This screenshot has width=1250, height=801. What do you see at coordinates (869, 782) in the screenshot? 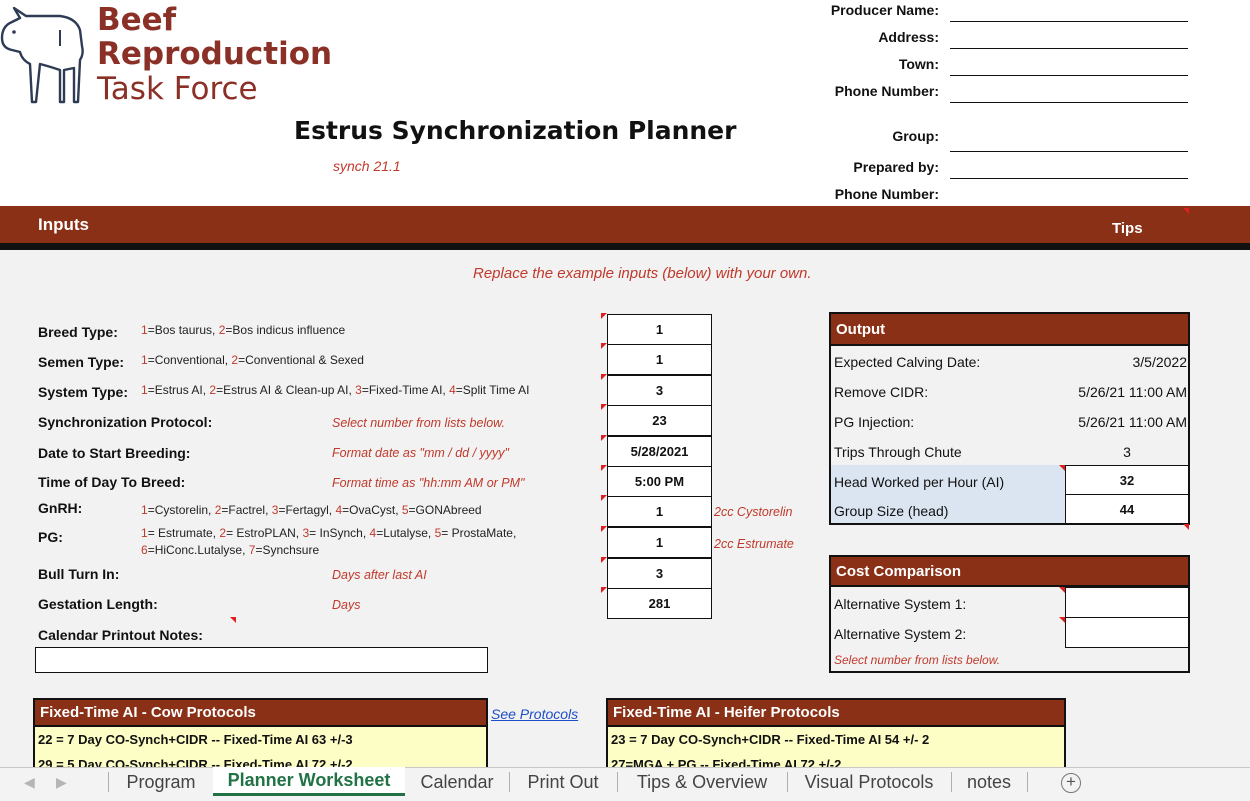
I see `tab-visual-protocols: Visual Protocols` at bounding box center [869, 782].